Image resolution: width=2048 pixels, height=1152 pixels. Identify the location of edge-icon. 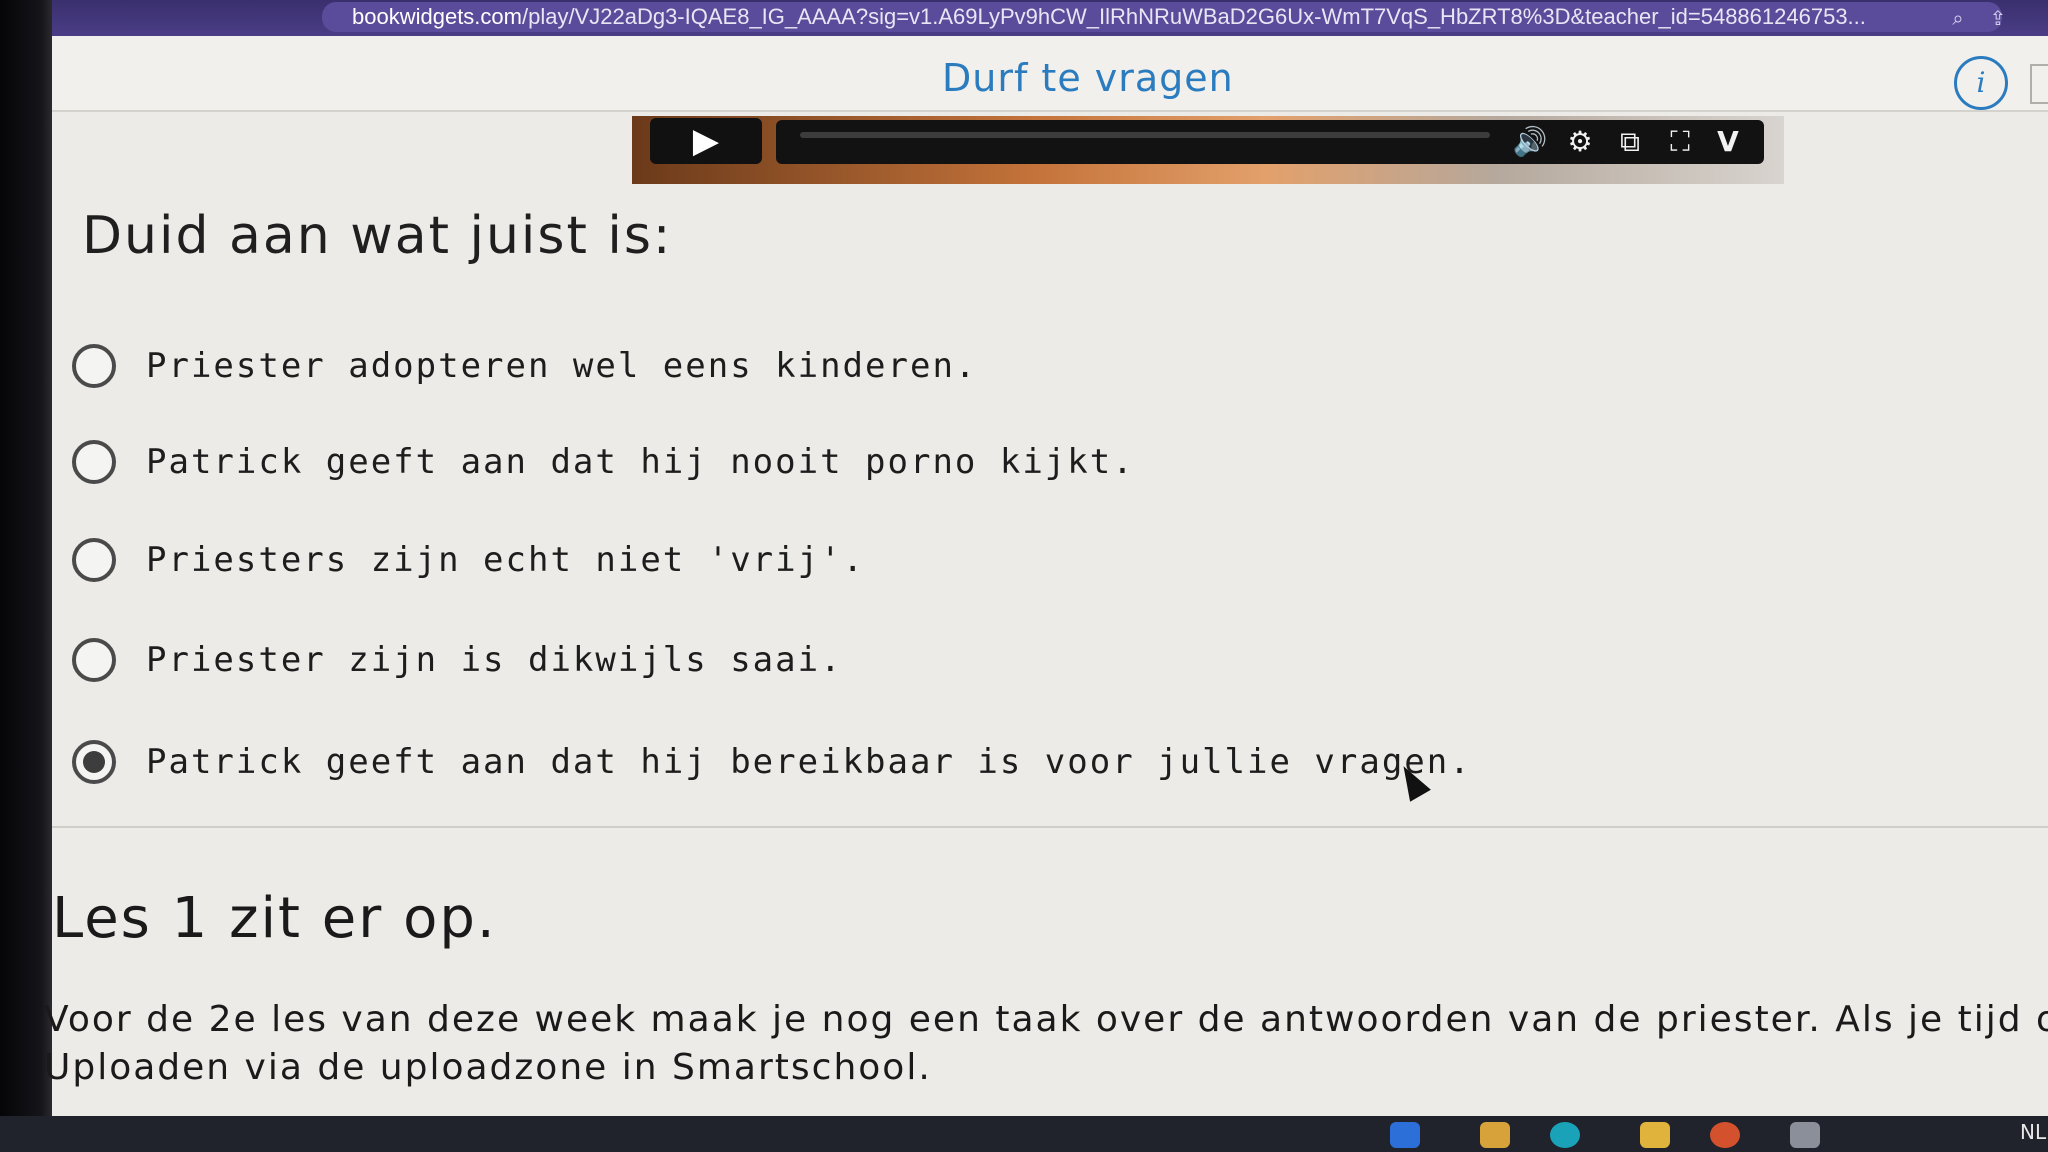
(1565, 1135).